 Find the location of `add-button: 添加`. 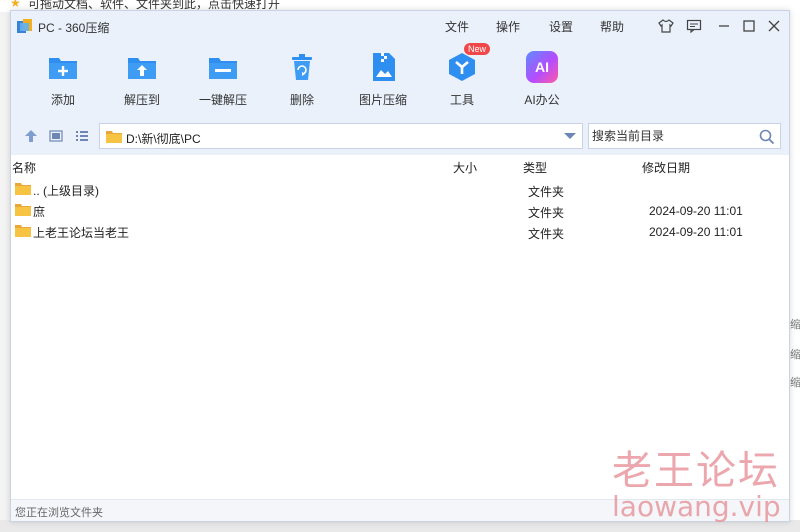

add-button: 添加 is located at coordinates (63, 79).